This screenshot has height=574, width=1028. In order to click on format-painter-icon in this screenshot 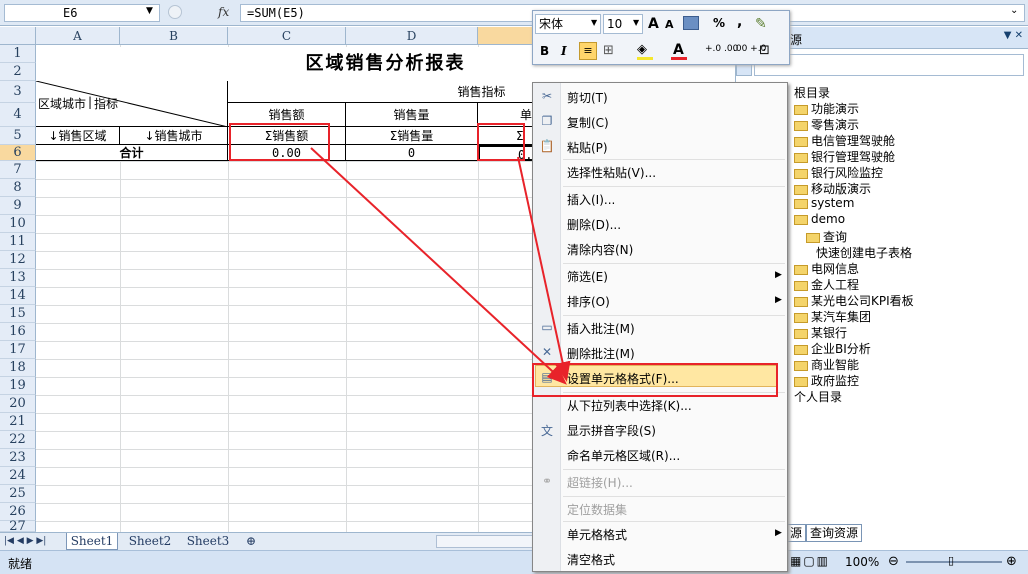, I will do `click(691, 23)`.